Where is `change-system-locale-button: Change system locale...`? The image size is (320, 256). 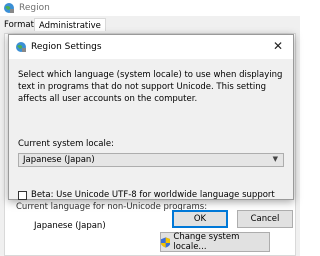
change-system-locale-button: Change system locale... is located at coordinates (215, 242).